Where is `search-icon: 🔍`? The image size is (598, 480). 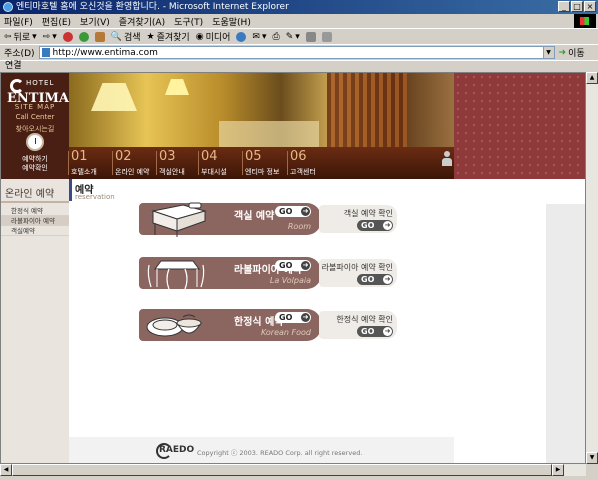
search-icon: 🔍 is located at coordinates (116, 36).